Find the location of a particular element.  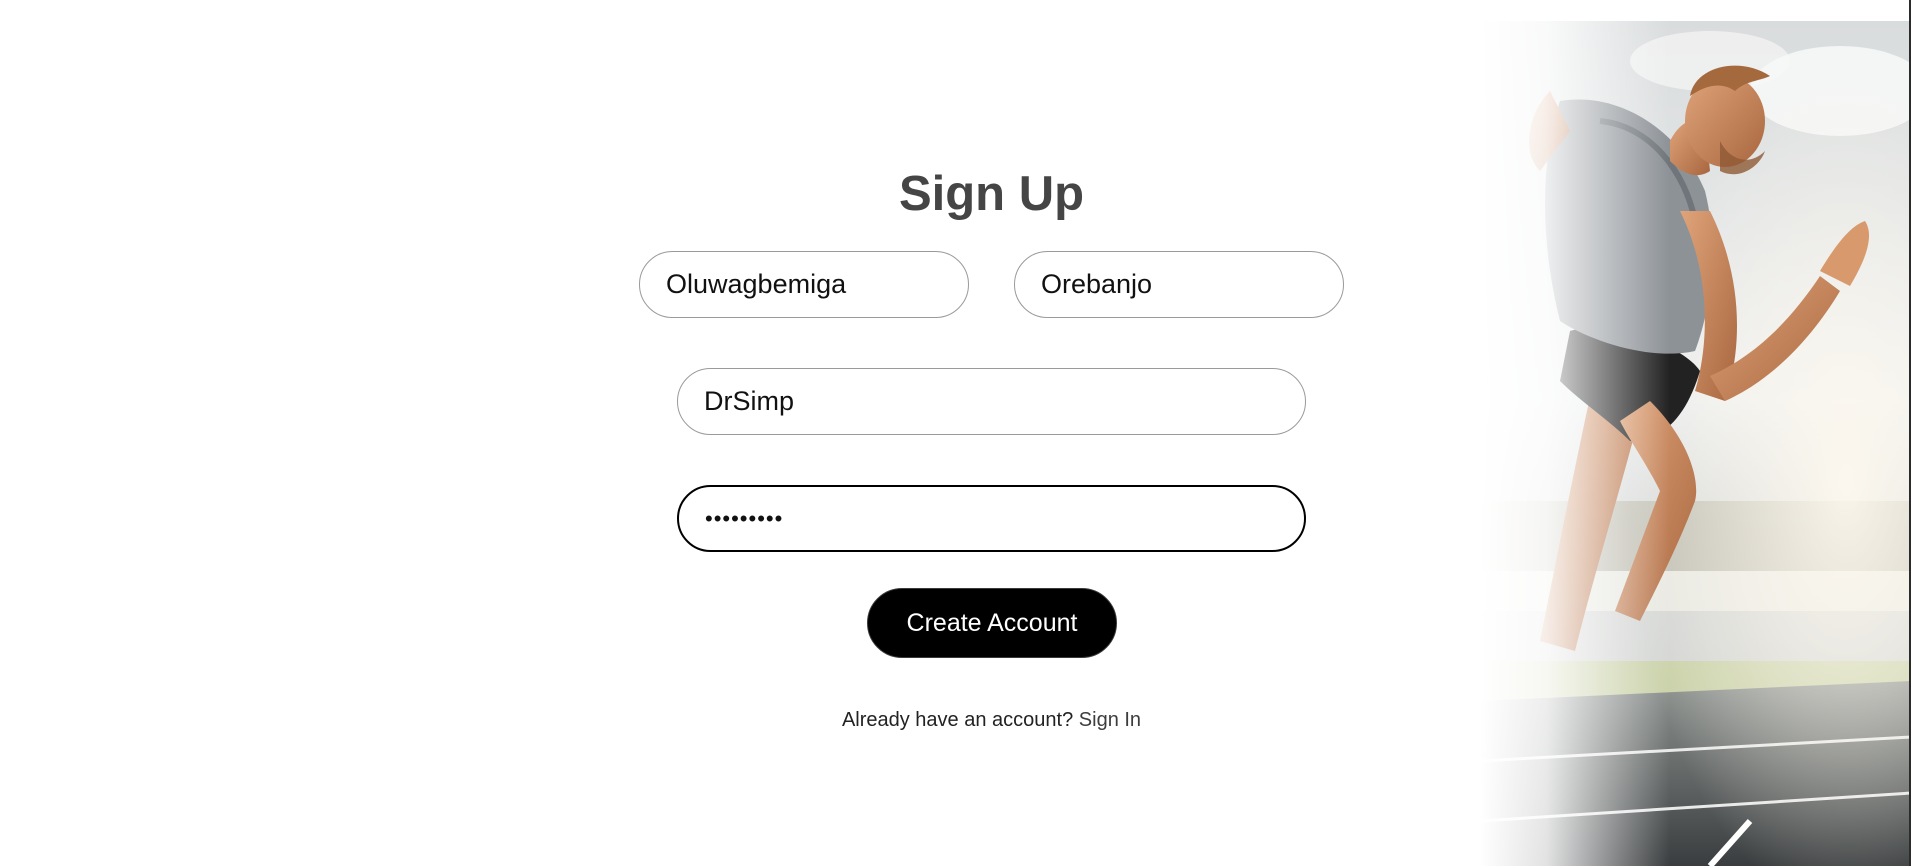

first-name-input is located at coordinates (804, 284).